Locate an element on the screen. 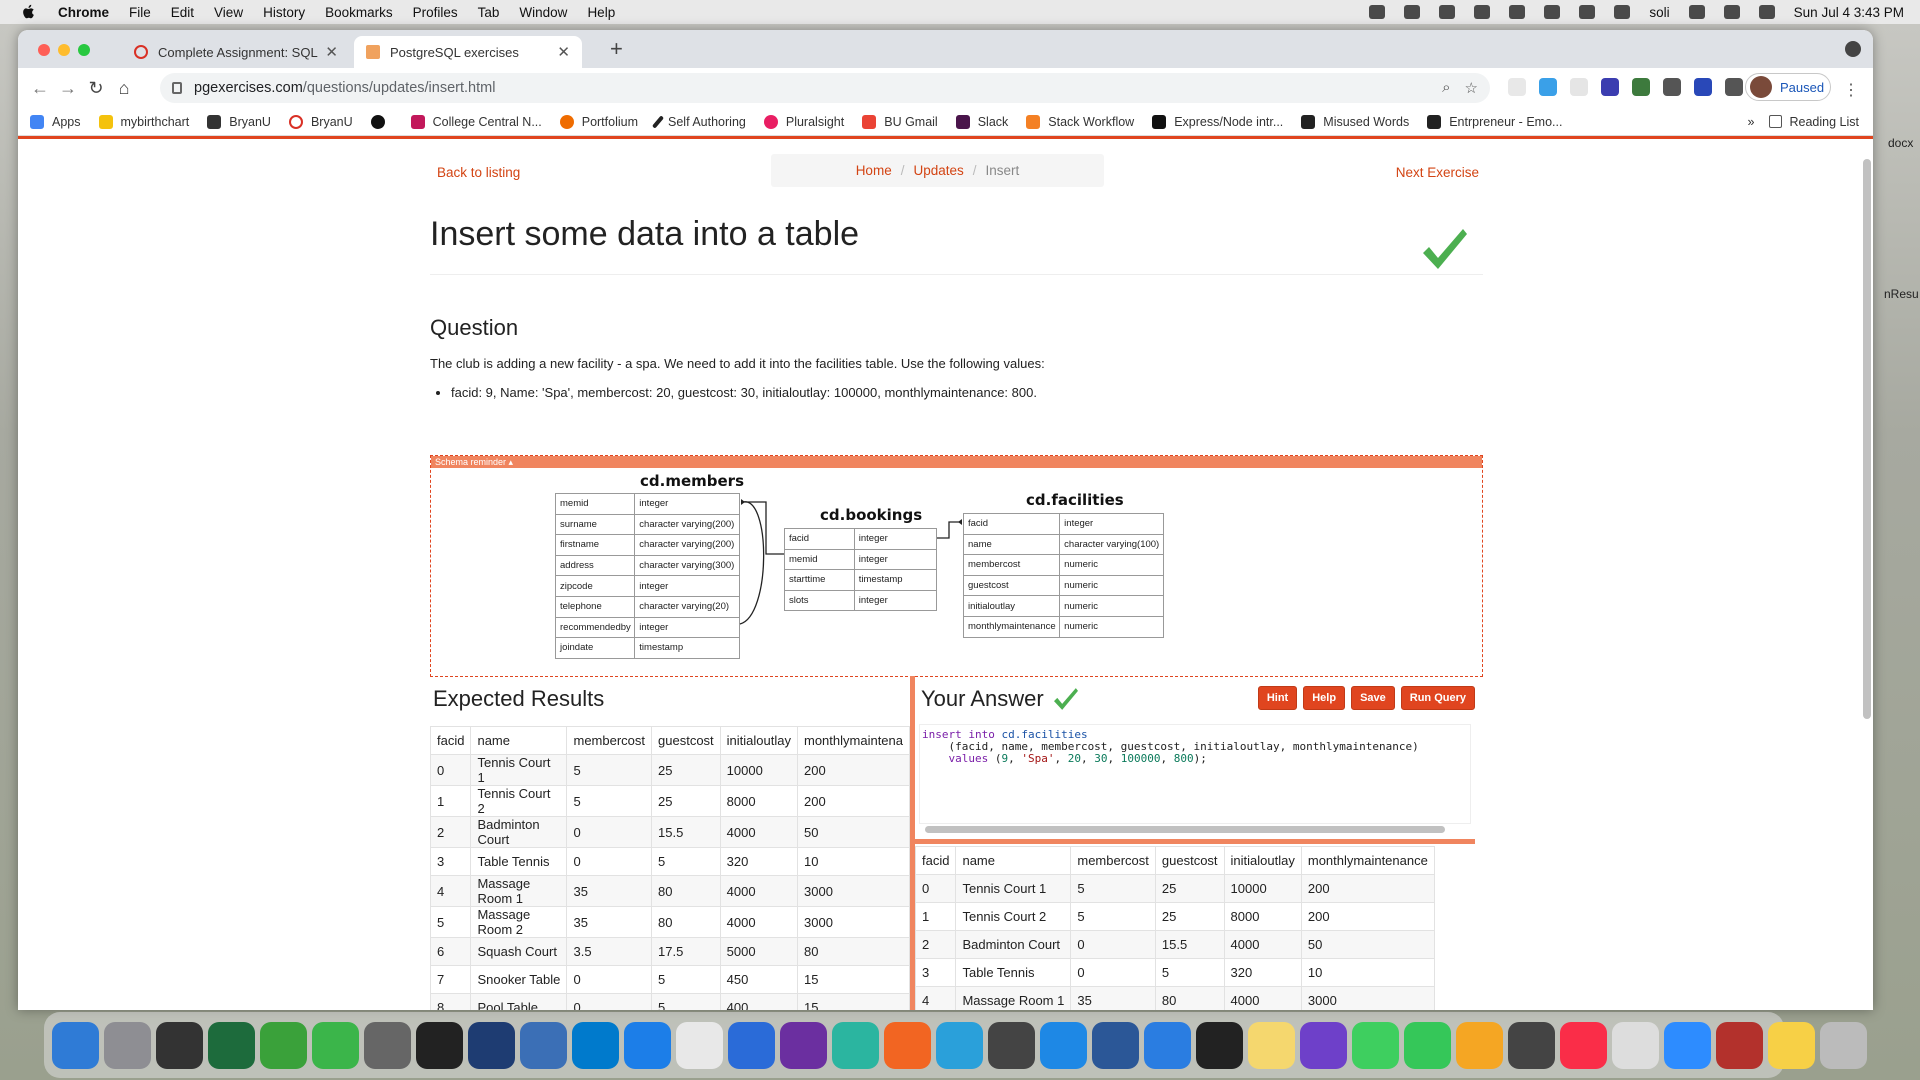  page-scrollbar is located at coordinates (1867, 439).